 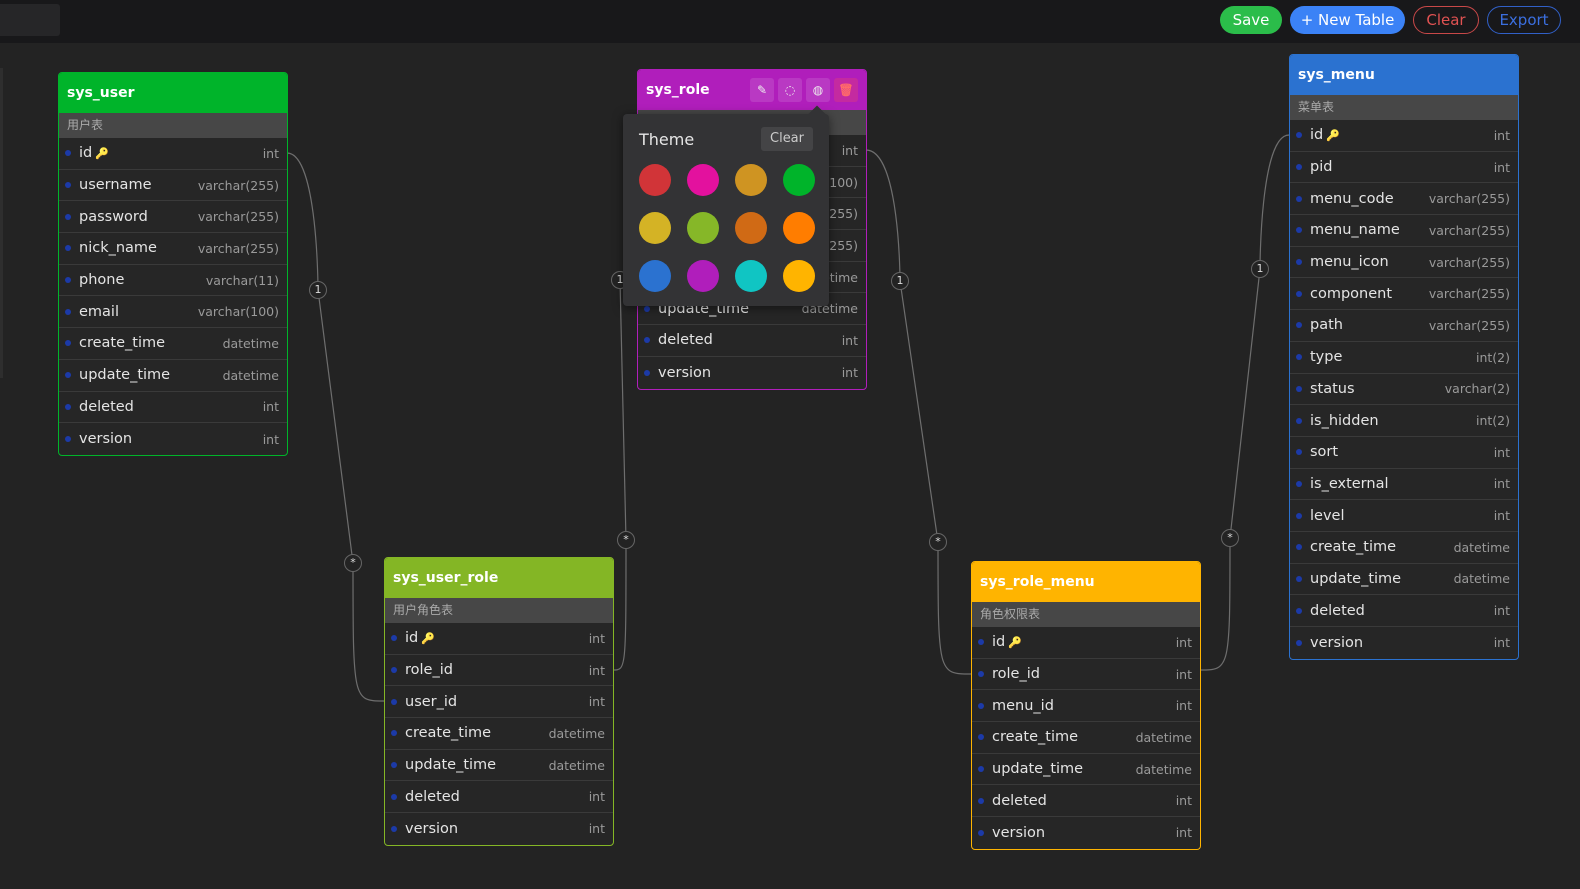 What do you see at coordinates (1404, 263) in the screenshot?
I see `field-row: menu_icon varchar(255)` at bounding box center [1404, 263].